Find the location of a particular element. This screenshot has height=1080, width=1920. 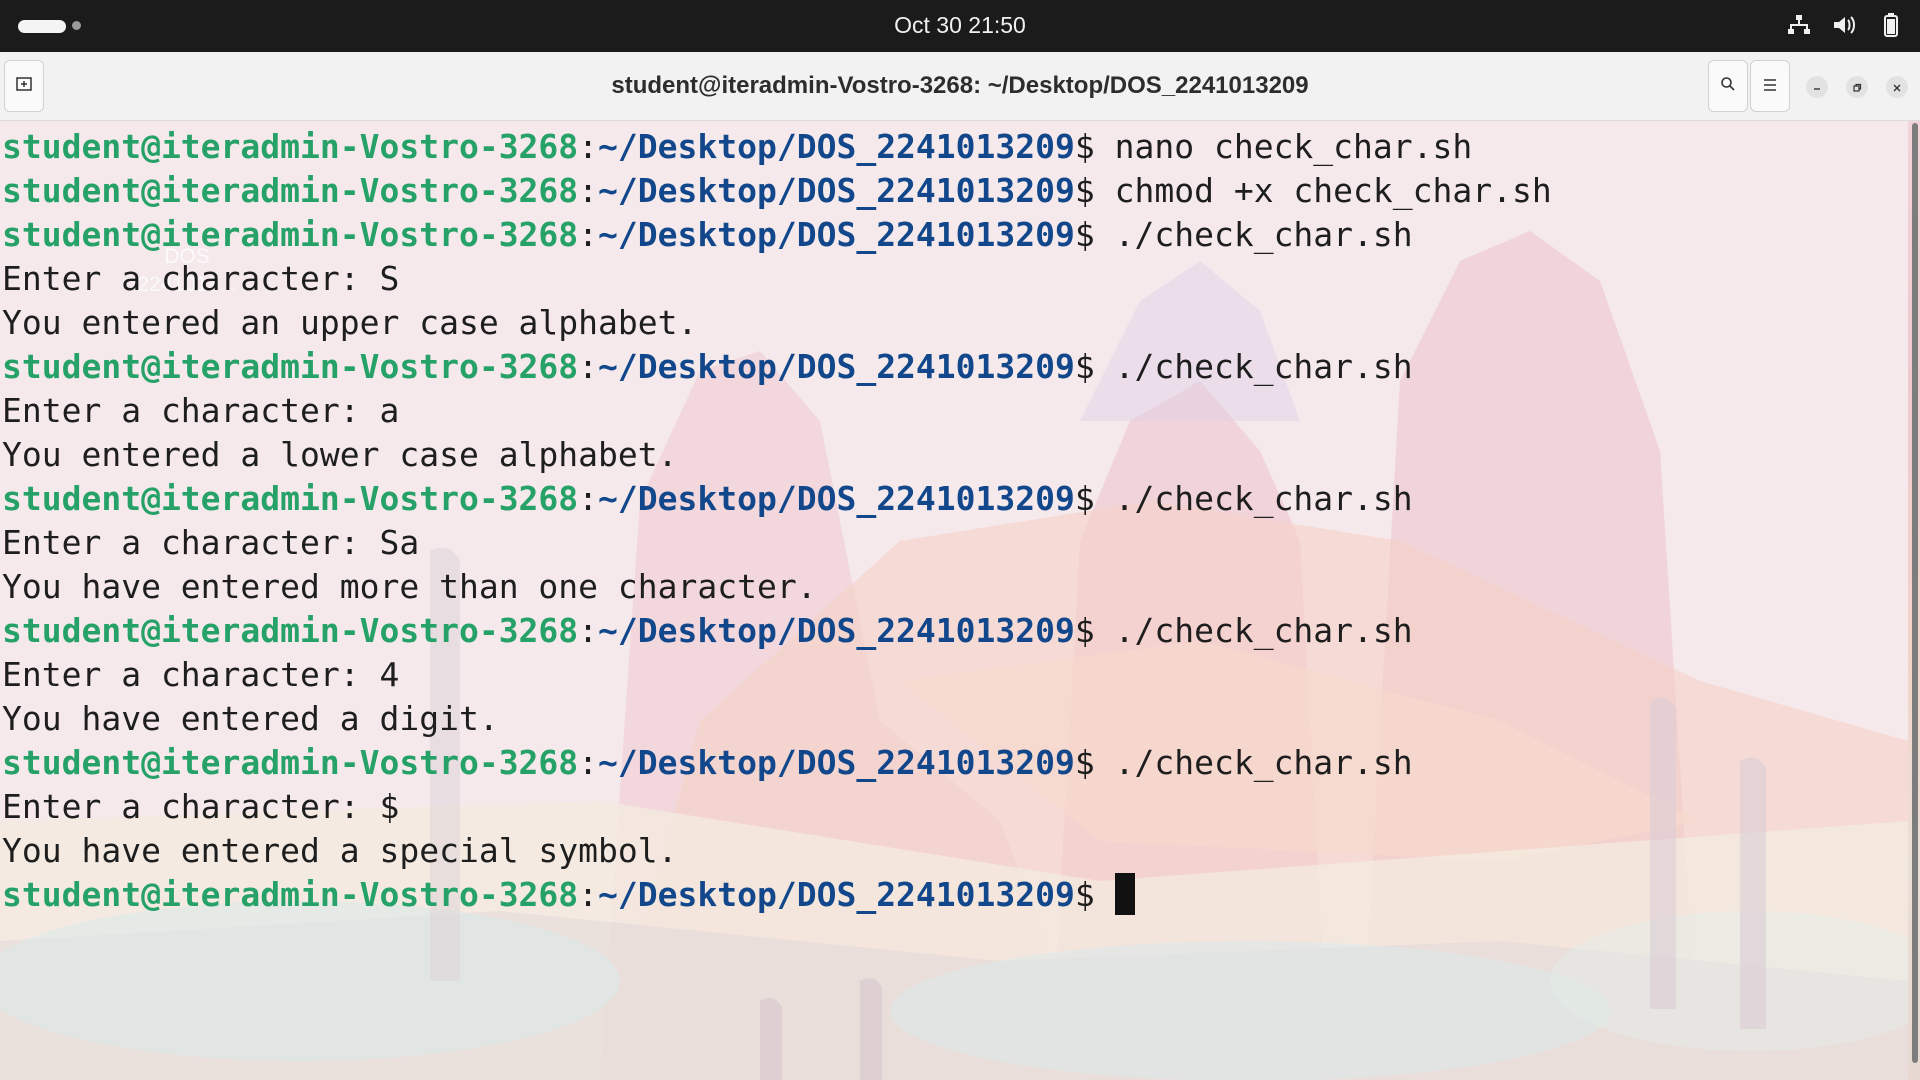

output-line: Enter a character: 4 is located at coordinates (201, 674).